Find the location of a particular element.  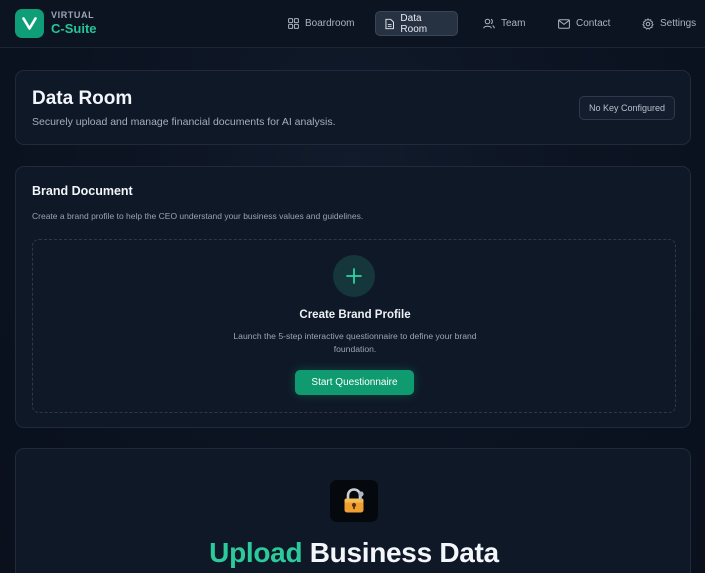

nav-item-contact: Contact is located at coordinates (584, 23).